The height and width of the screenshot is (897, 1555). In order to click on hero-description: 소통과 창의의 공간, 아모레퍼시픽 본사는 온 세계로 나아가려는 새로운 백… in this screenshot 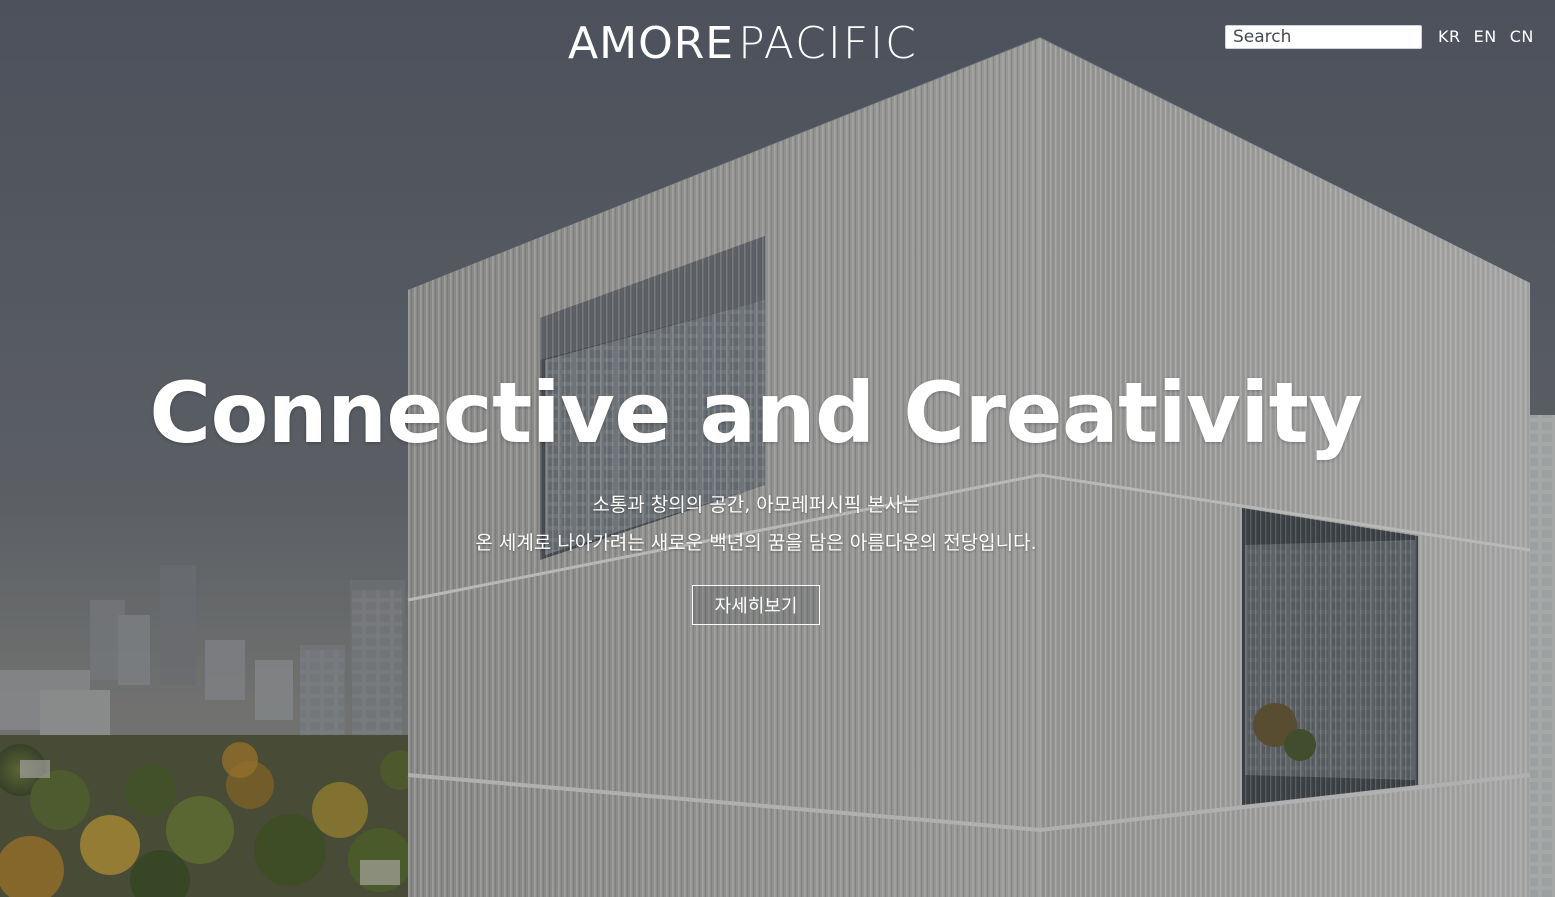, I will do `click(756, 524)`.